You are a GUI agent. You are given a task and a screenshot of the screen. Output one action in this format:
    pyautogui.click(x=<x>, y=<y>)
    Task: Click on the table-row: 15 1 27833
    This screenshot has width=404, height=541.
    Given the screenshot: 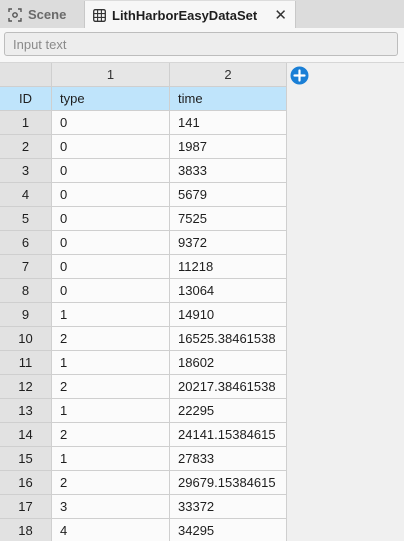 What is the action you would take?
    pyautogui.click(x=143, y=459)
    